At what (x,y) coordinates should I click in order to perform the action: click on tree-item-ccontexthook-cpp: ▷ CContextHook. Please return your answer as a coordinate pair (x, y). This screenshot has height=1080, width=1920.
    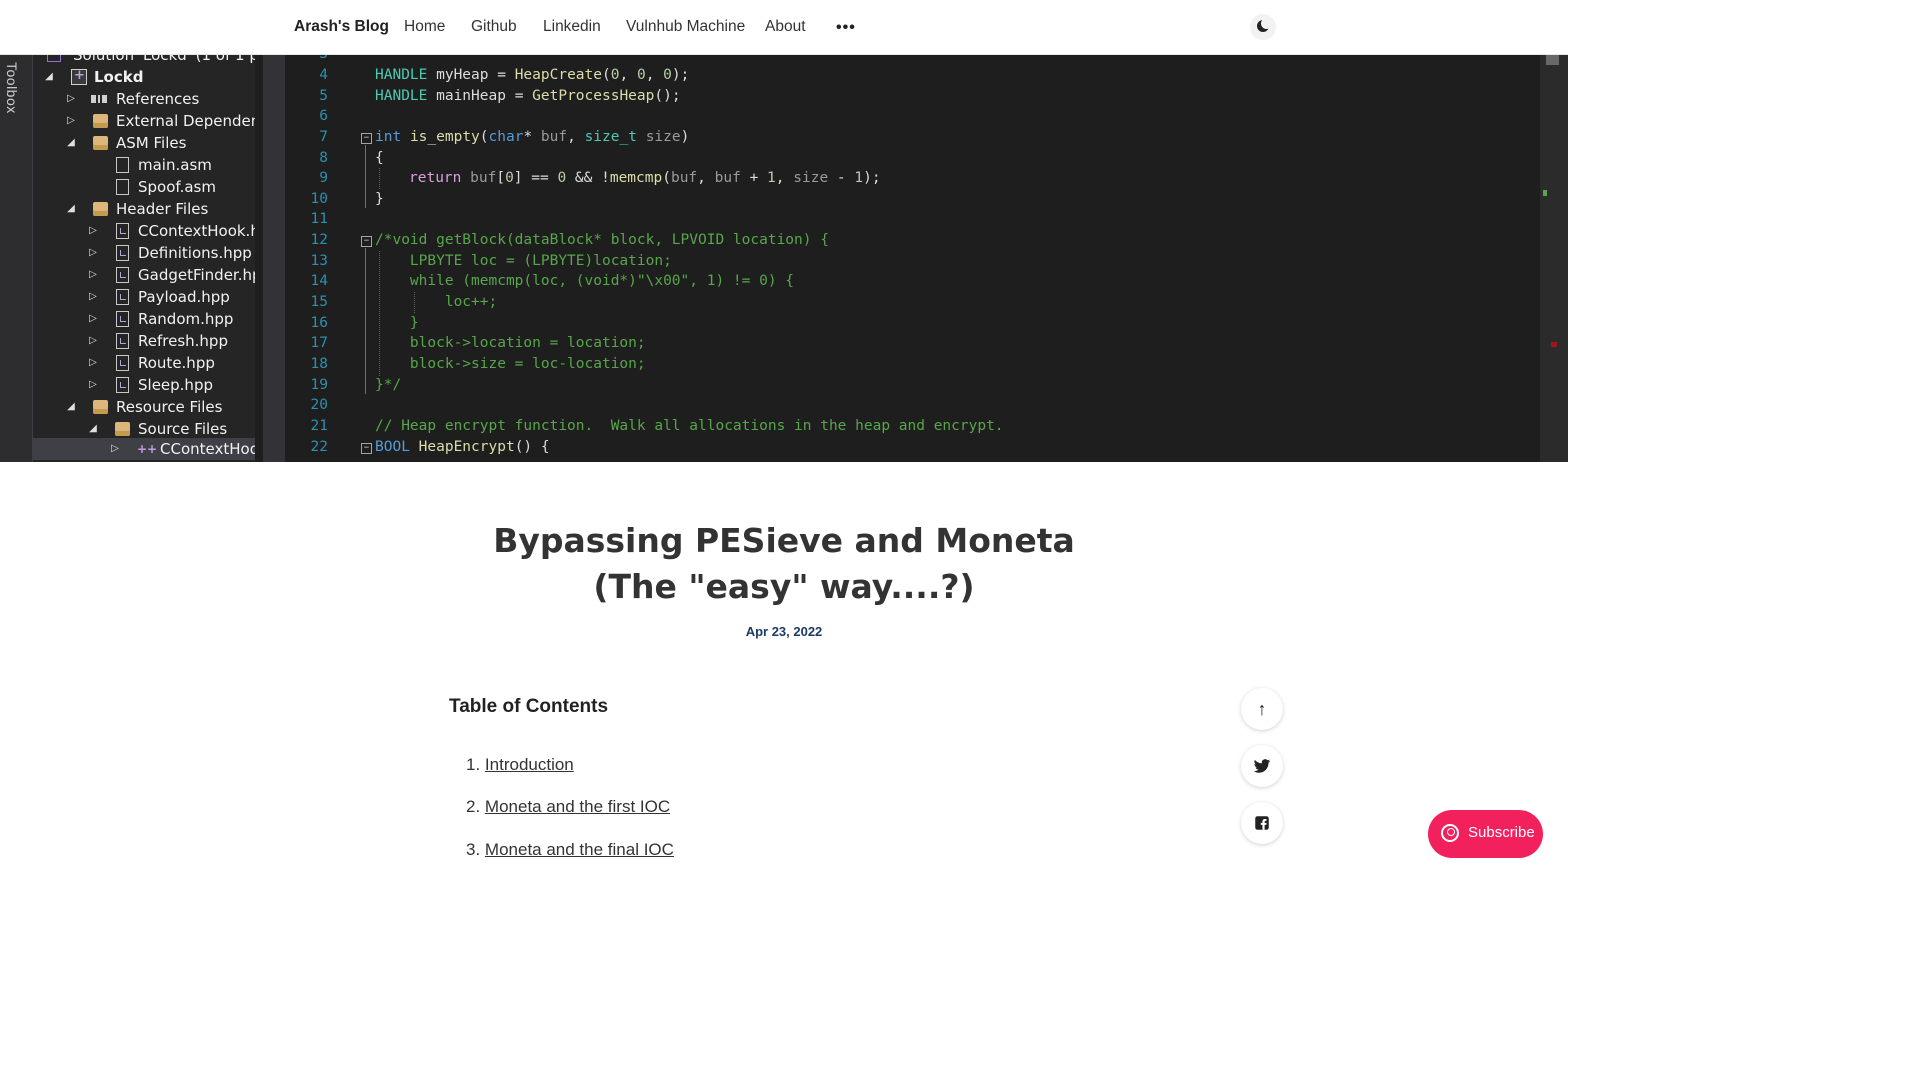
    Looking at the image, I should click on (144, 449).